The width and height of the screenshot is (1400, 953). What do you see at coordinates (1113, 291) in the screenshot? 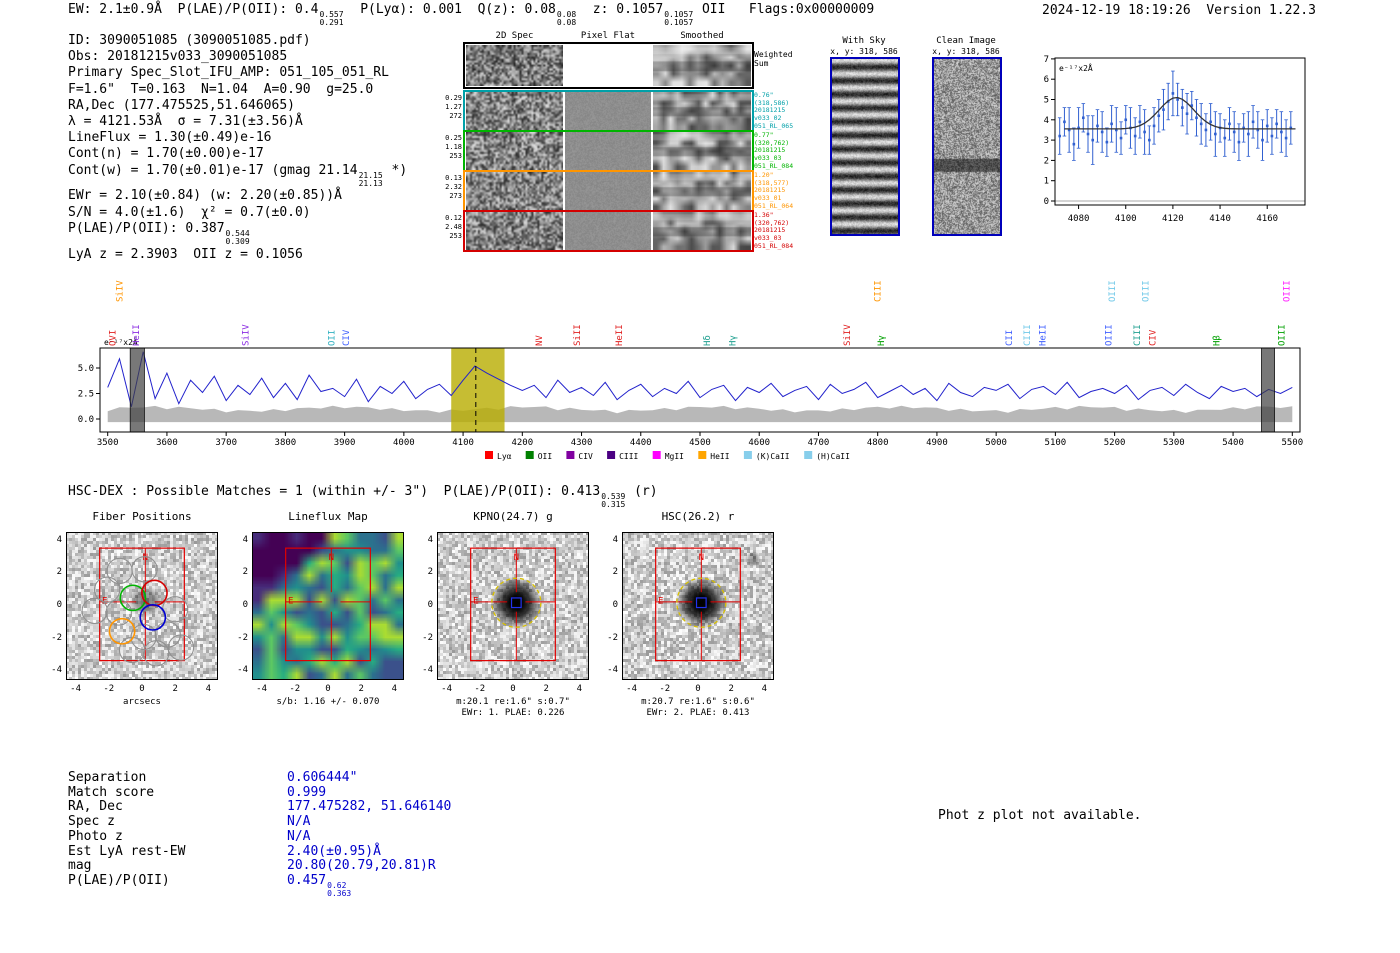
I see `emission-line-label-OIII-17: OIII` at bounding box center [1113, 291].